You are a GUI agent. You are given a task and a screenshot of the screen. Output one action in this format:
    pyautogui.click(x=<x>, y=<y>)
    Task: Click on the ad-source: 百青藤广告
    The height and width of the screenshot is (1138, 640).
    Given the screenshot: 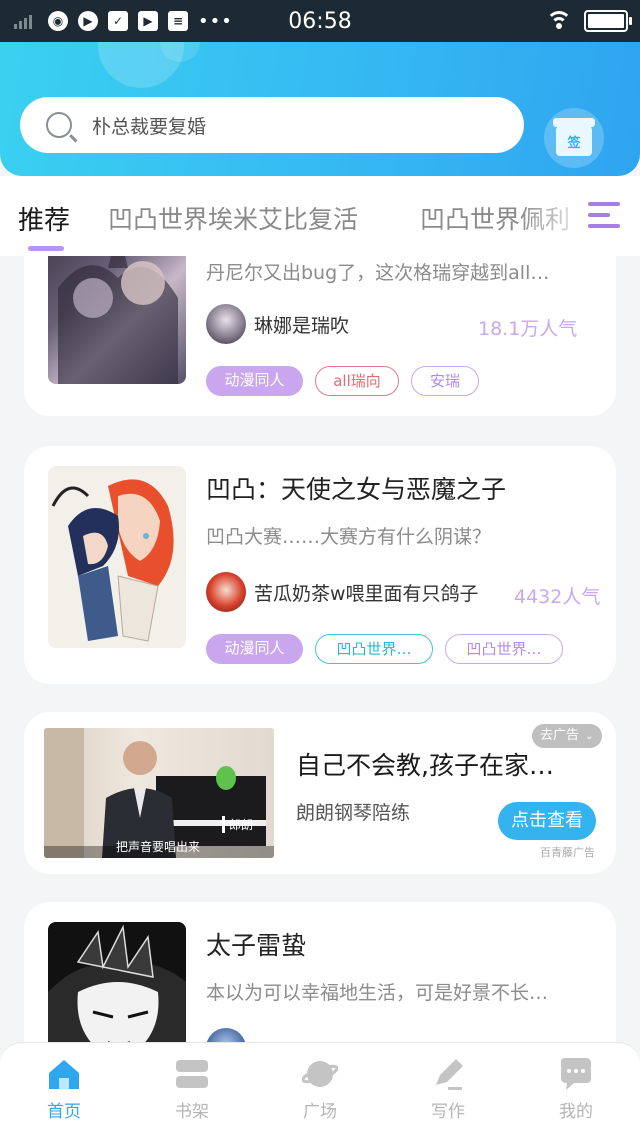 What is the action you would take?
    pyautogui.click(x=567, y=852)
    